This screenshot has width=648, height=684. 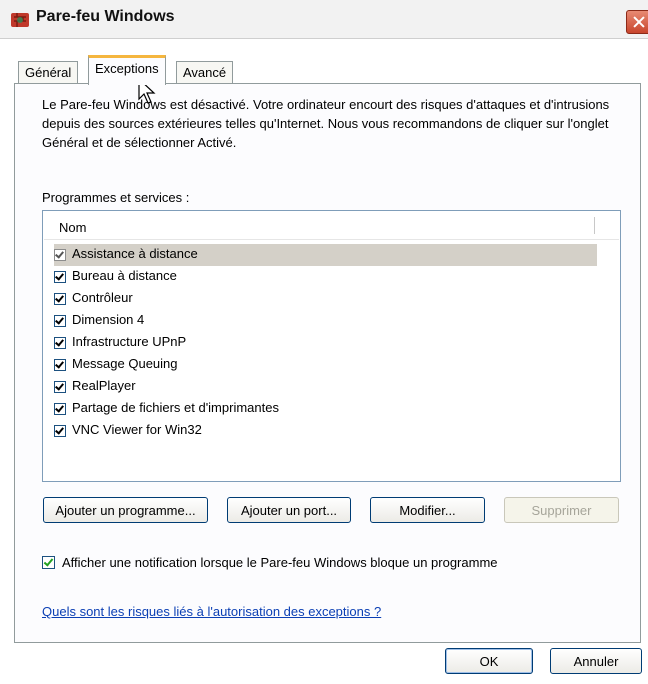 I want to click on list-item: VNC Viewer for Win32, so click(x=325, y=431).